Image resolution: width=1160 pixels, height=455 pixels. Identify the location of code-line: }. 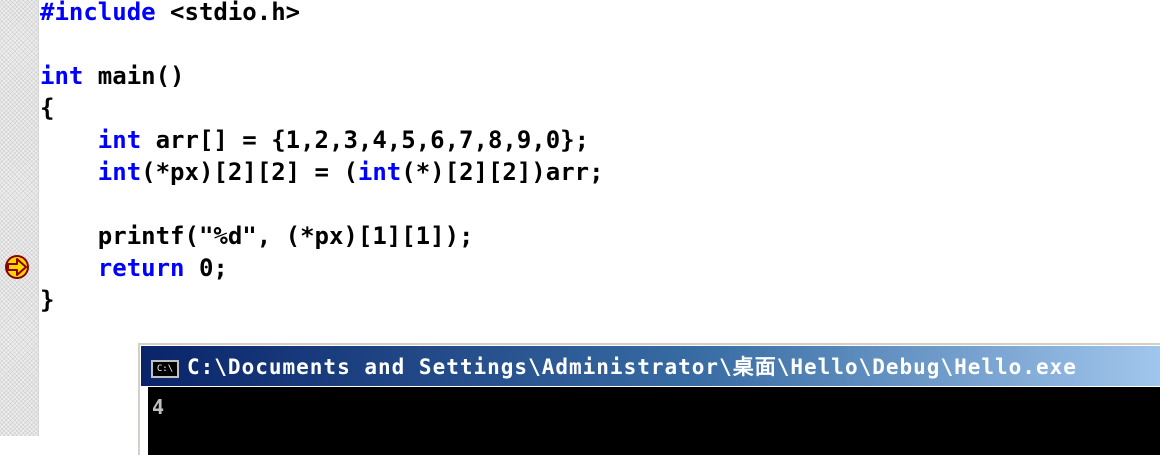
(47, 300).